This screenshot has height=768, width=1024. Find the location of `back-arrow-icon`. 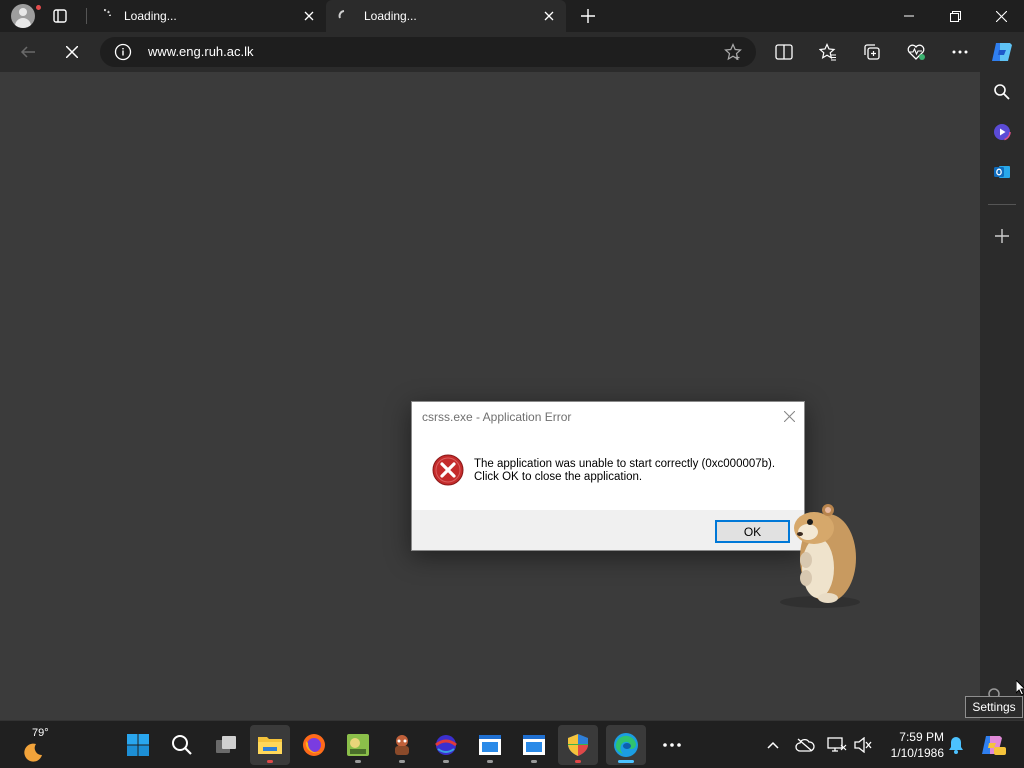

back-arrow-icon is located at coordinates (27, 52).